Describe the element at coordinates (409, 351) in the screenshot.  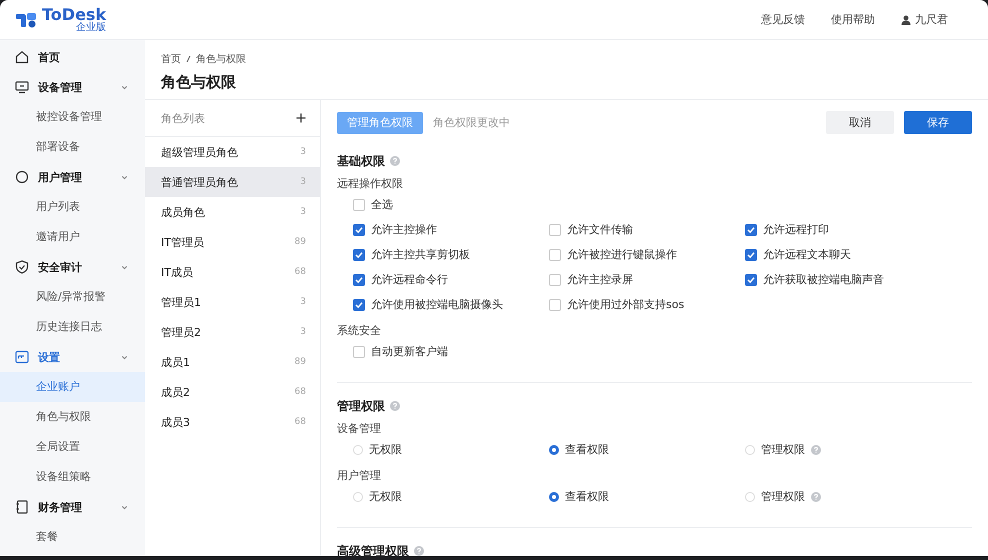
I see `checkbox-label: 自动更新客户端` at that location.